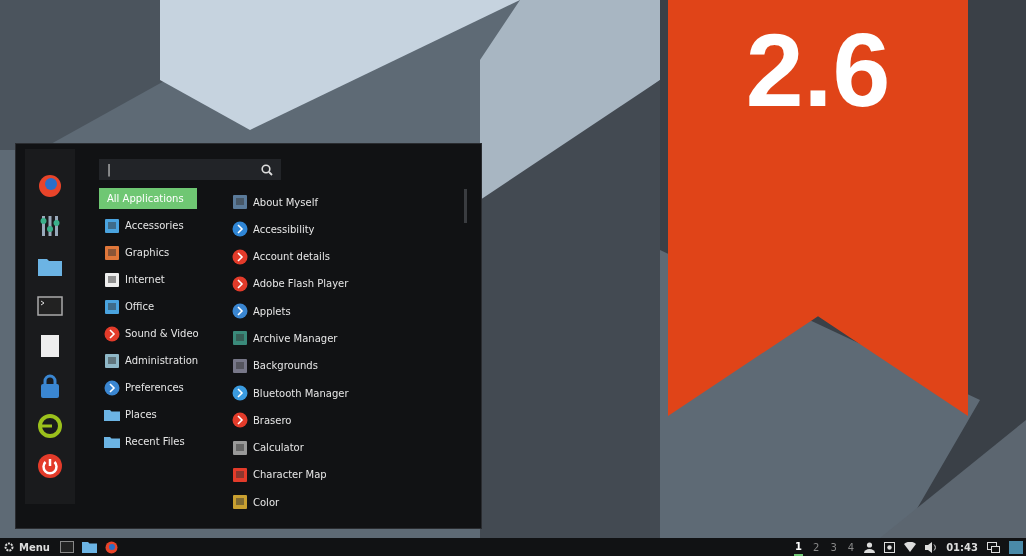 The height and width of the screenshot is (556, 1026). I want to click on application-item: Applets, so click(290, 311).